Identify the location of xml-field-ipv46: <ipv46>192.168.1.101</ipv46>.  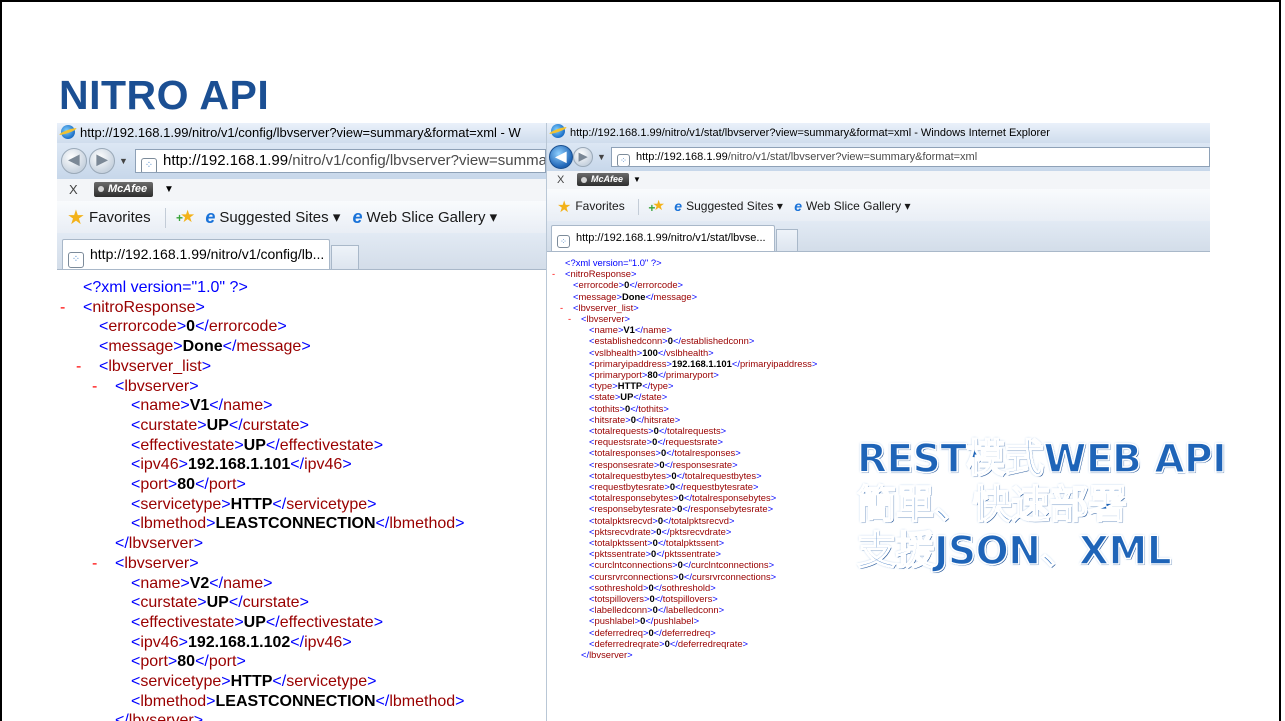
(241, 465).